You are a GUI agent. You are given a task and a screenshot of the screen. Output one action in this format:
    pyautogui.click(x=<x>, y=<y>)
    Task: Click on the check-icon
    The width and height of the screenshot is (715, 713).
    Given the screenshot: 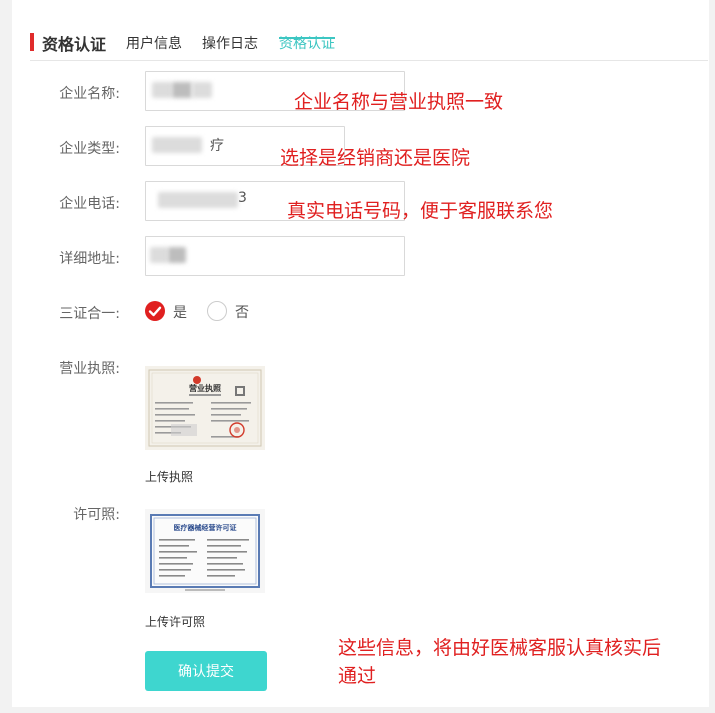 What is the action you would take?
    pyautogui.click(x=155, y=311)
    